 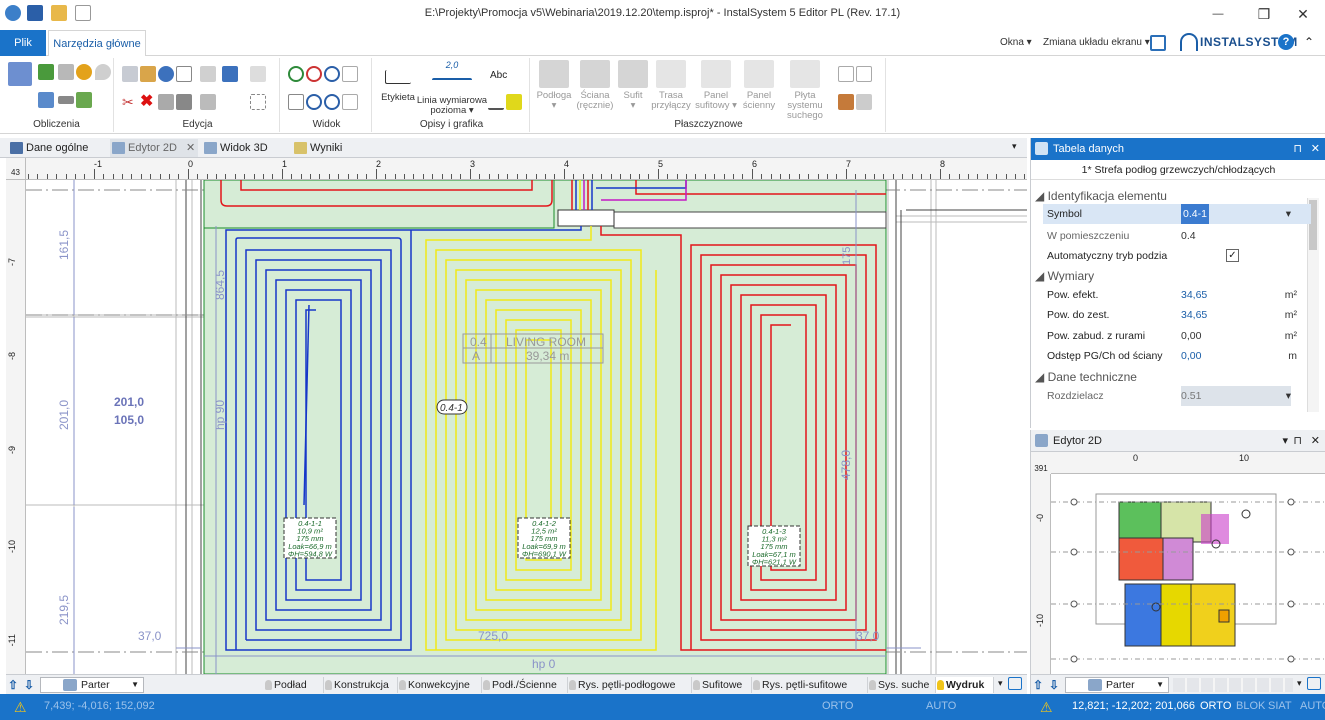 What do you see at coordinates (1177, 295) in the screenshot?
I see `row-pow-efekt: Pow. efekt. 34,65 m²` at bounding box center [1177, 295].